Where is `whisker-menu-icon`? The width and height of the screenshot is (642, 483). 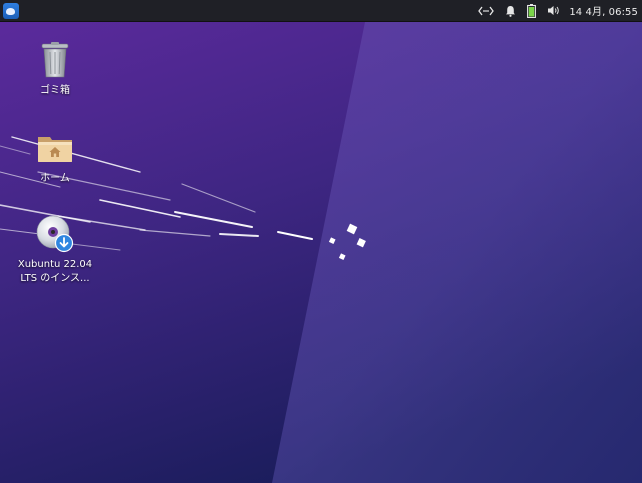
whisker-menu-icon is located at coordinates (11, 10).